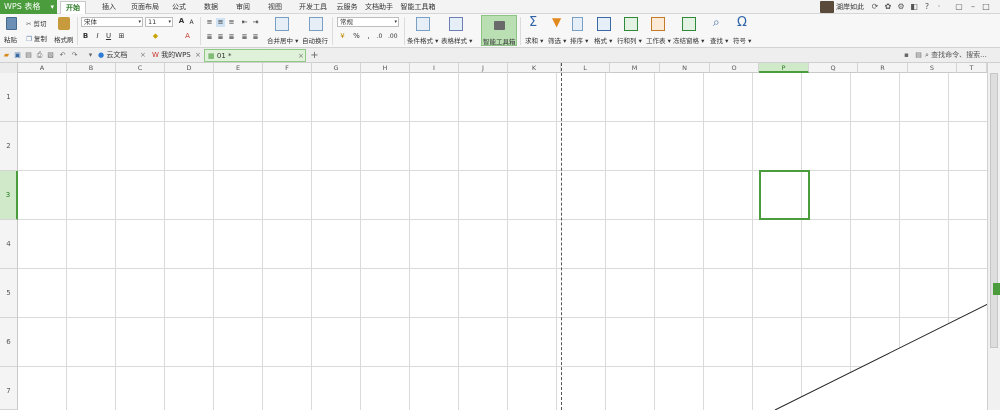 The width and height of the screenshot is (1000, 416). What do you see at coordinates (368, 36) in the screenshot?
I see `thousands-icon: ,` at bounding box center [368, 36].